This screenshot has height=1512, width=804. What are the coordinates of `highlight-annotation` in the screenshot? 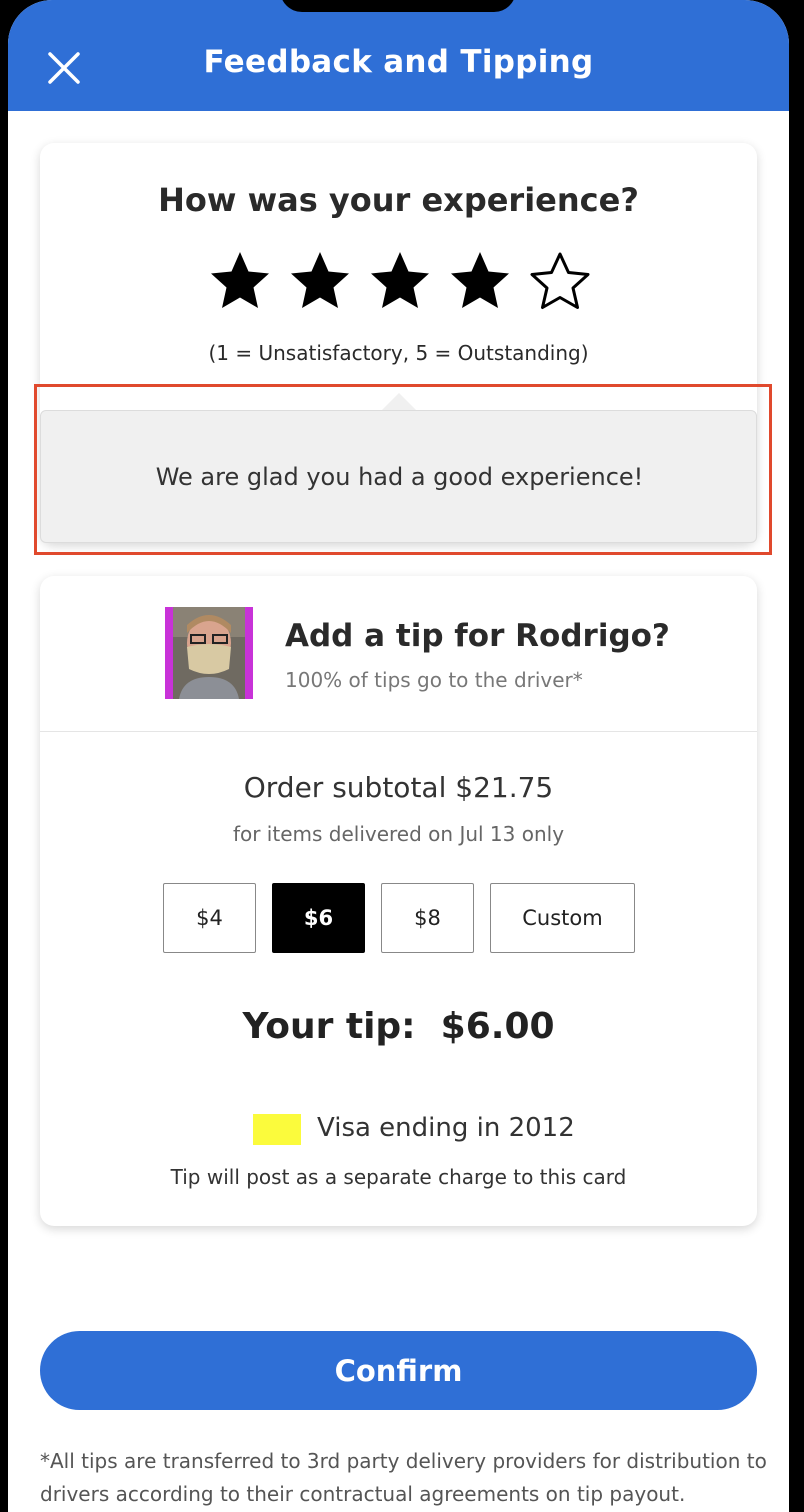 It's located at (403, 469).